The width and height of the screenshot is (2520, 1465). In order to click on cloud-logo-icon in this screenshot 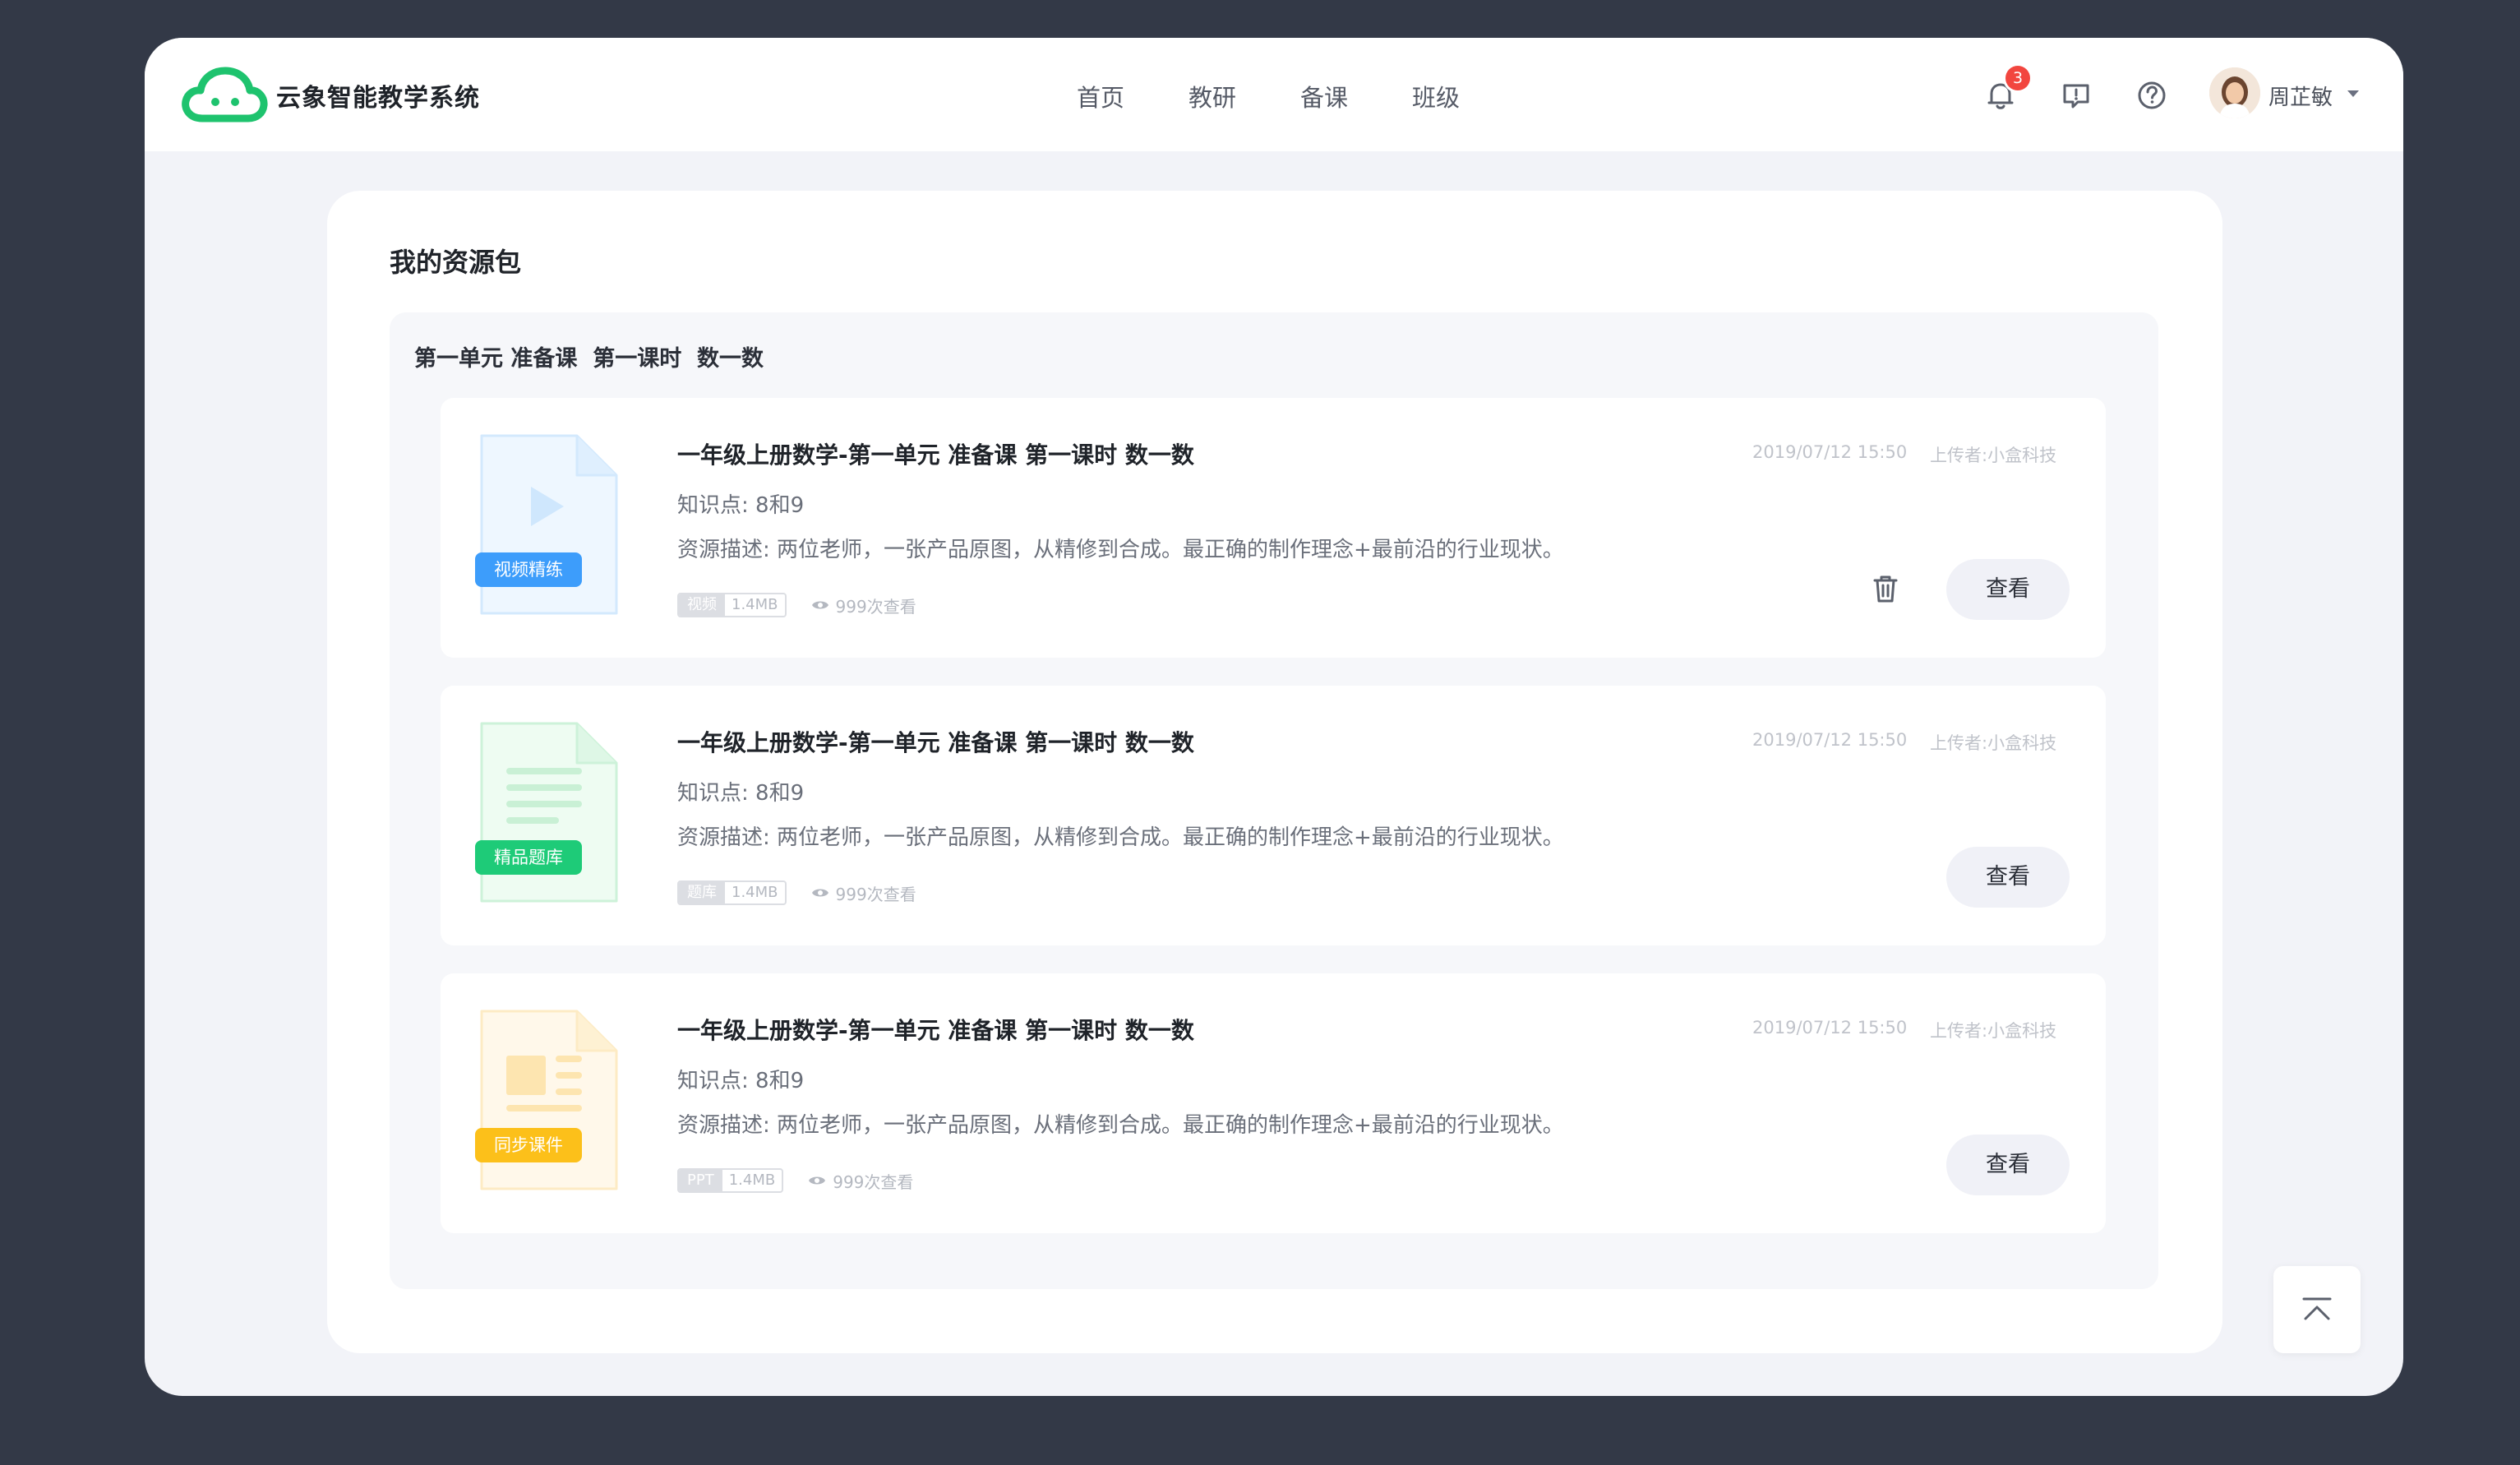, I will do `click(225, 94)`.